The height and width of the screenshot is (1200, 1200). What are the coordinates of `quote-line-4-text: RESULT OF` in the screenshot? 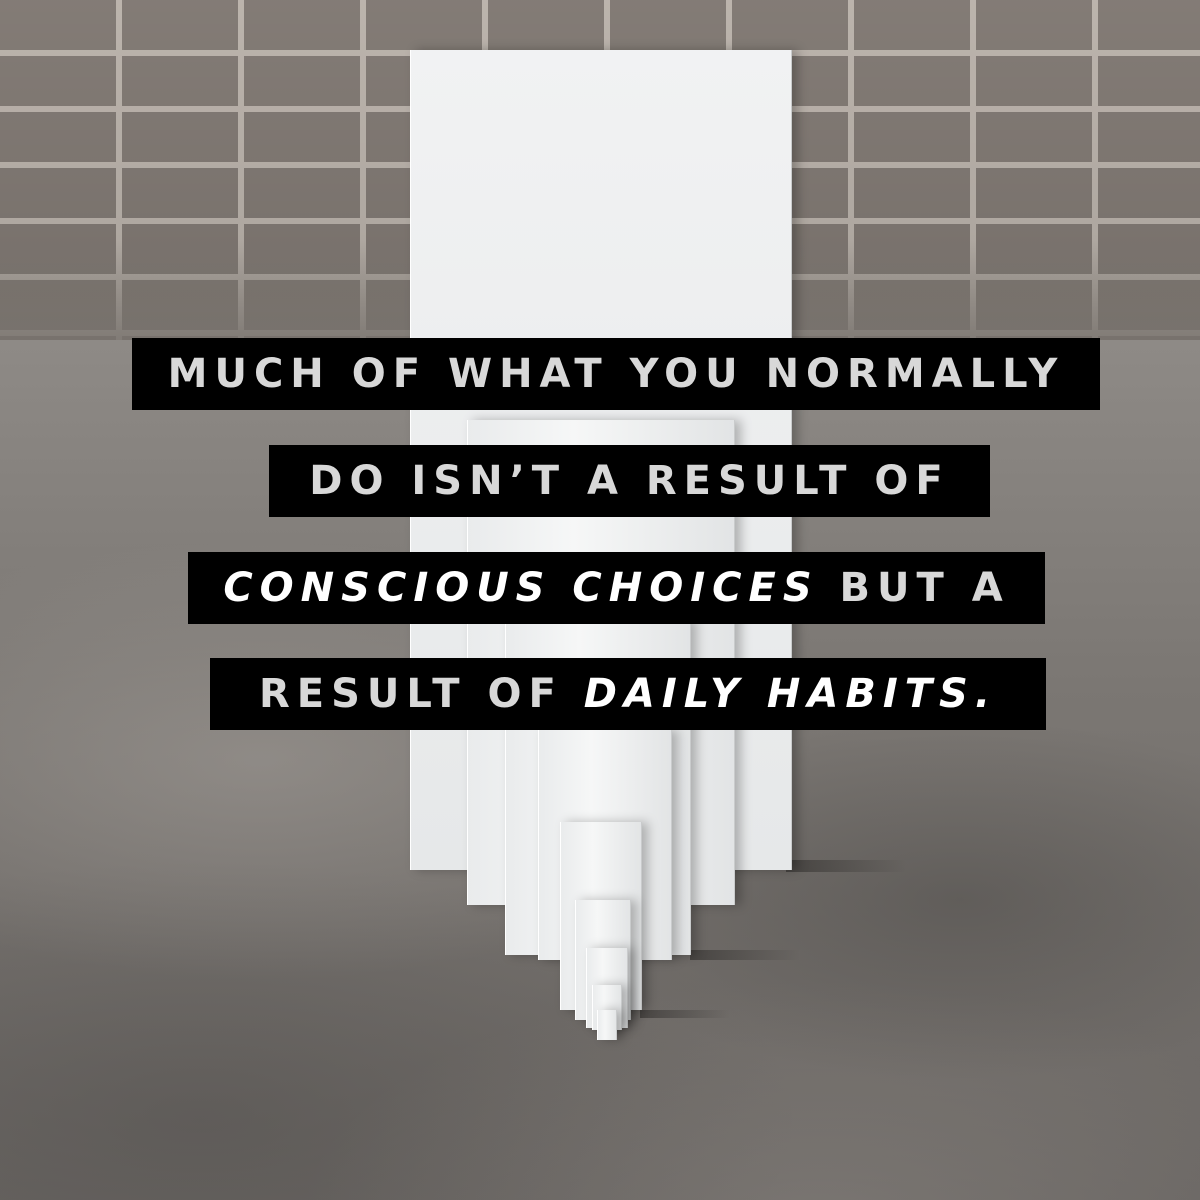 It's located at (421, 694).